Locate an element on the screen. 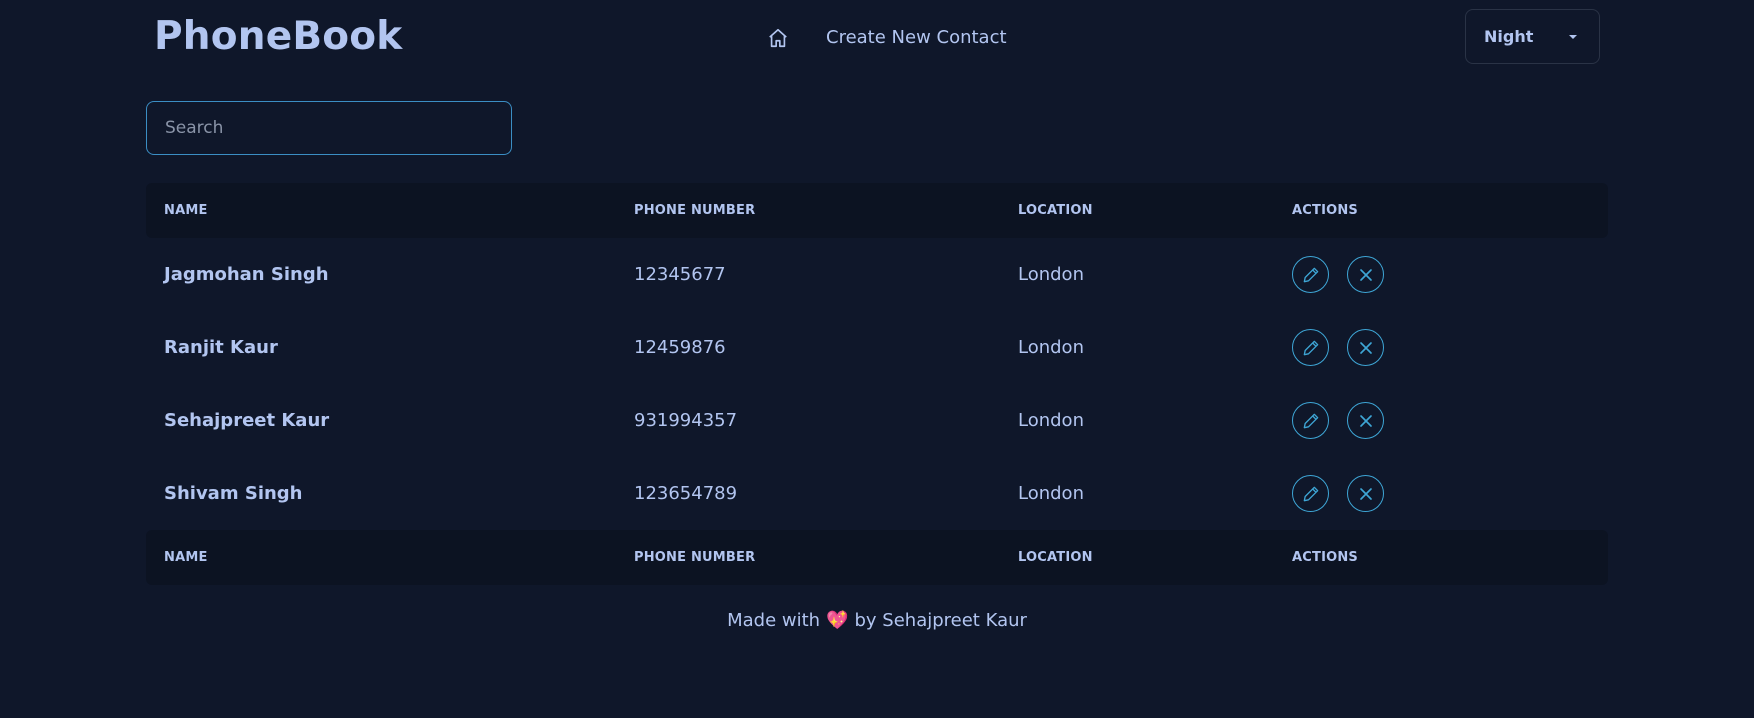 This screenshot has width=1754, height=718. brand-logo: PhoneBook is located at coordinates (278, 36).